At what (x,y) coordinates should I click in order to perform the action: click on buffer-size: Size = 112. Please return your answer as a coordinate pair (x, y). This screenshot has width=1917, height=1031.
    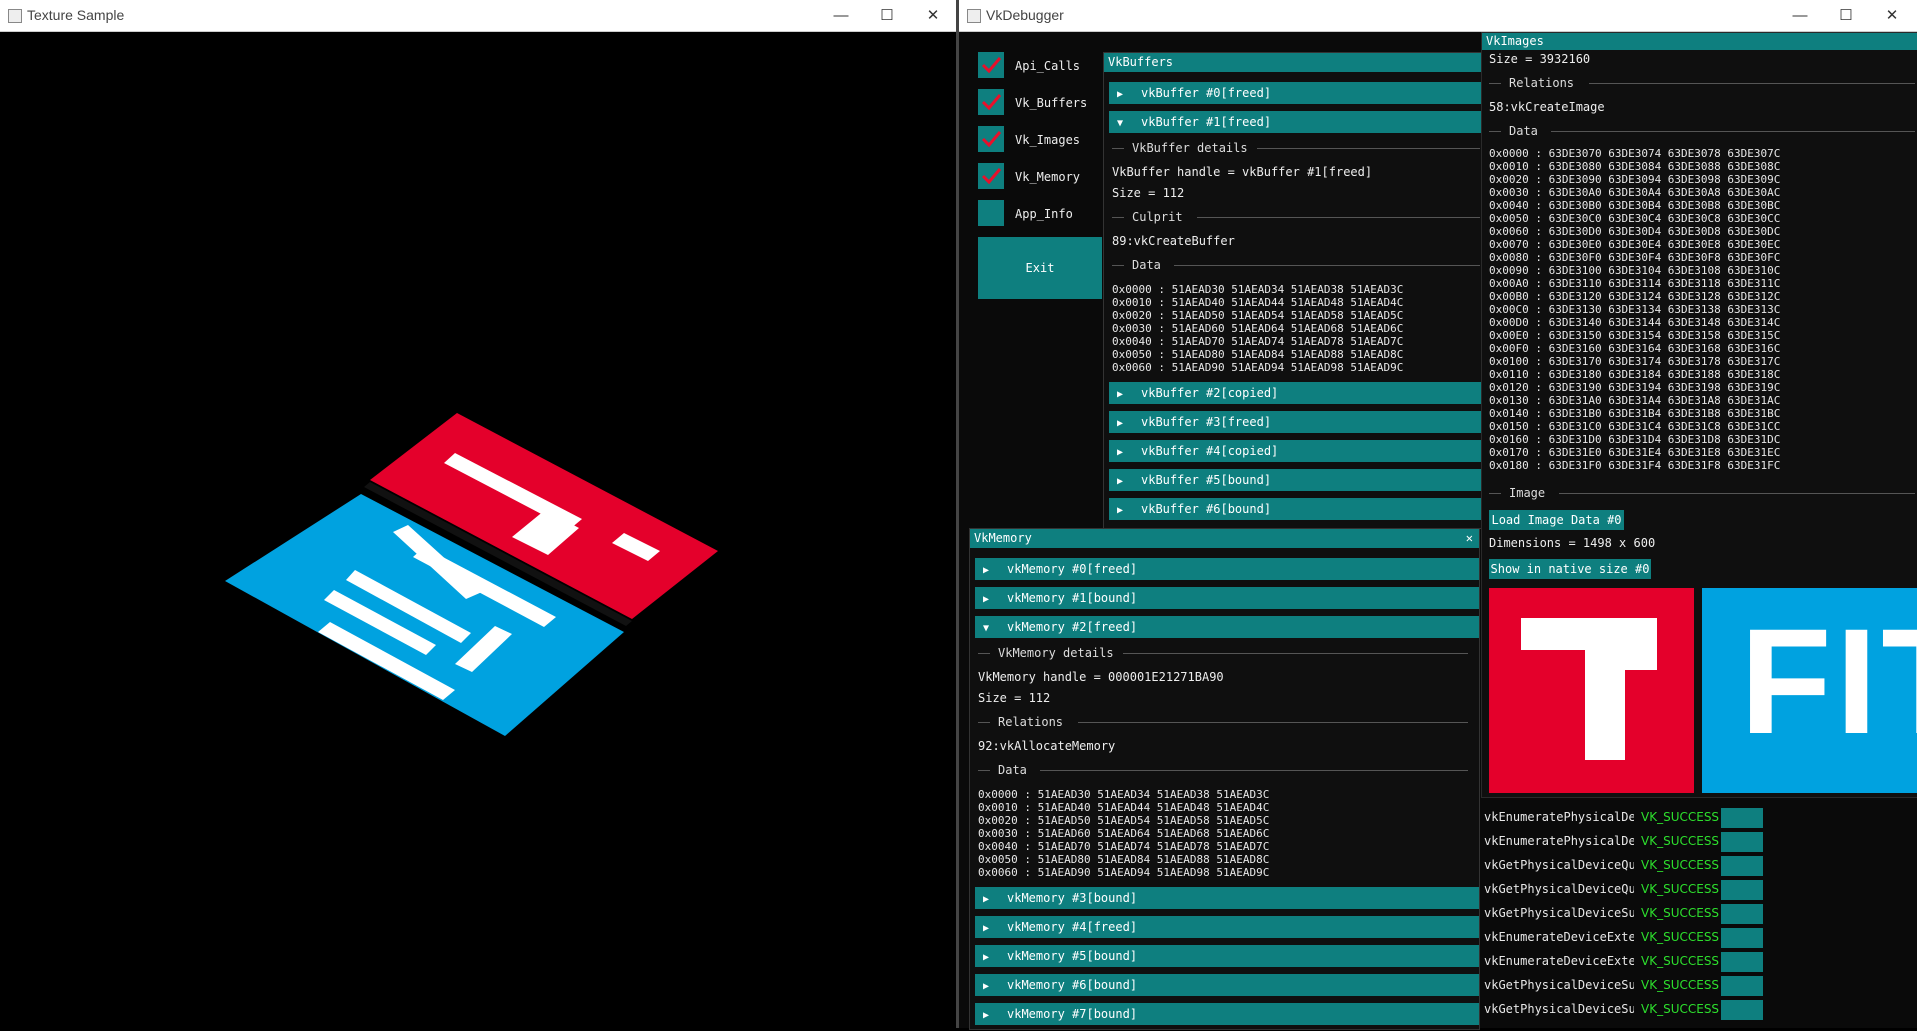
    Looking at the image, I should click on (1148, 193).